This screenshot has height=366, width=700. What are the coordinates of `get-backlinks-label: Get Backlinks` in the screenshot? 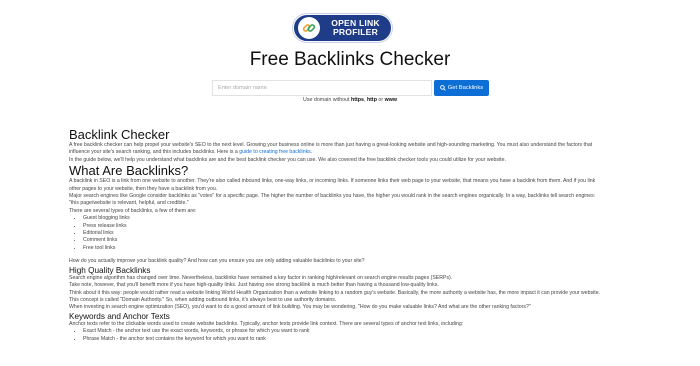 It's located at (465, 88).